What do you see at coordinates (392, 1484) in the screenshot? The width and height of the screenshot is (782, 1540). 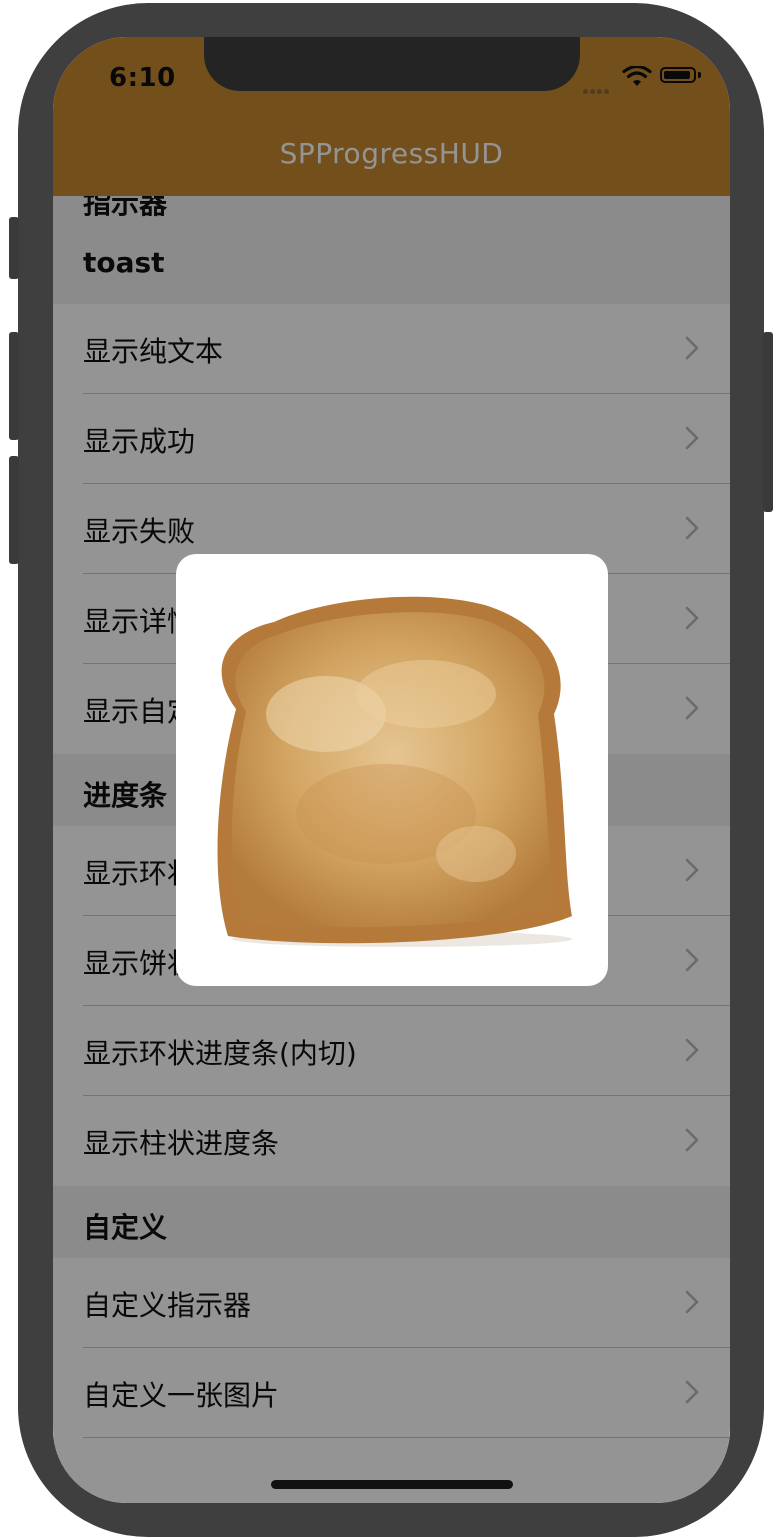 I see `home-indicator` at bounding box center [392, 1484].